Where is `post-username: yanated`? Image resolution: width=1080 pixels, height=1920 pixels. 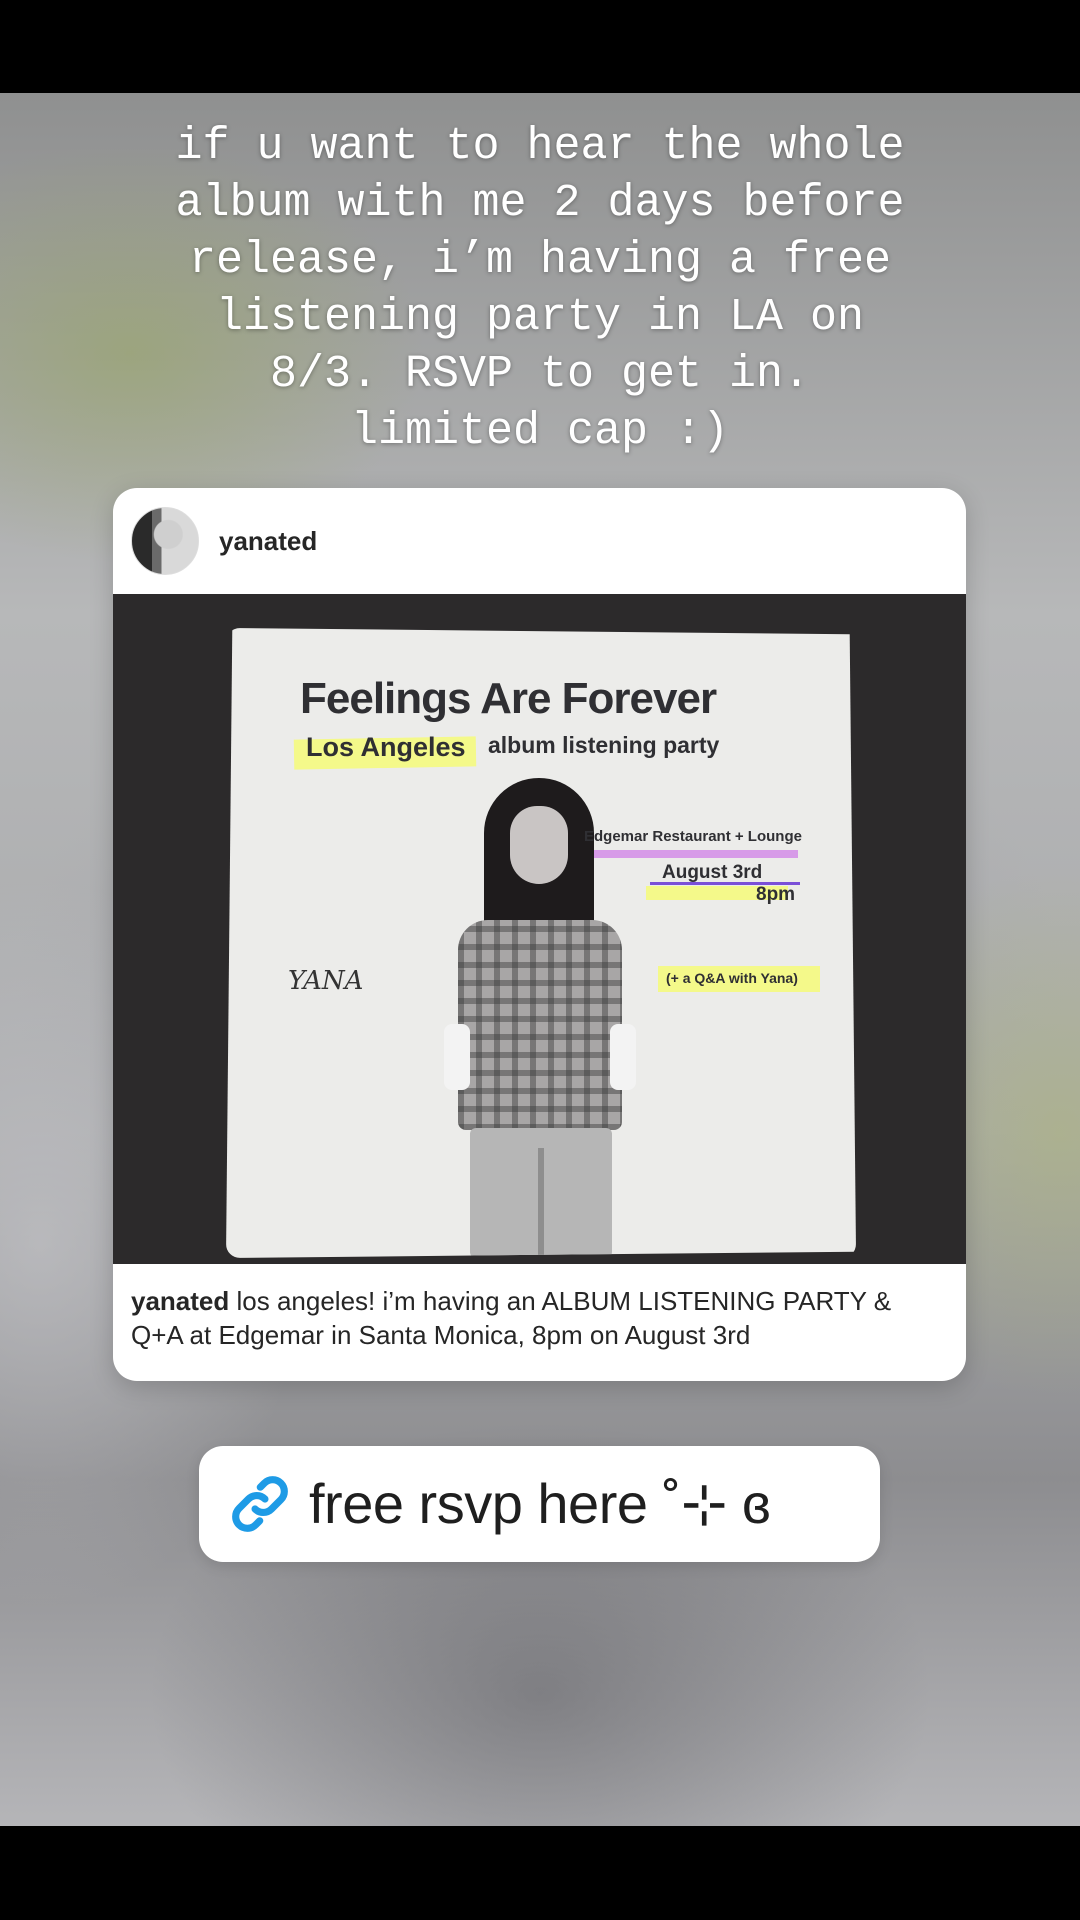 post-username: yanated is located at coordinates (268, 541).